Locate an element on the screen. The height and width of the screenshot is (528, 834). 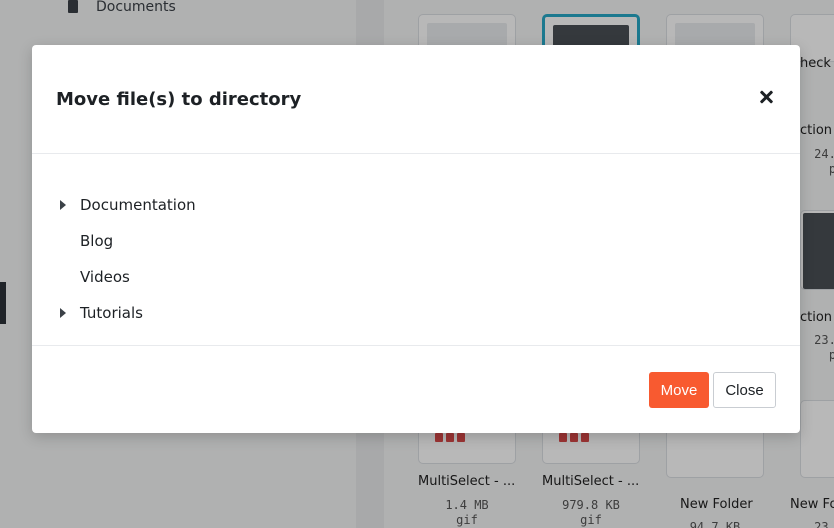
close-icon is located at coordinates (767, 98).